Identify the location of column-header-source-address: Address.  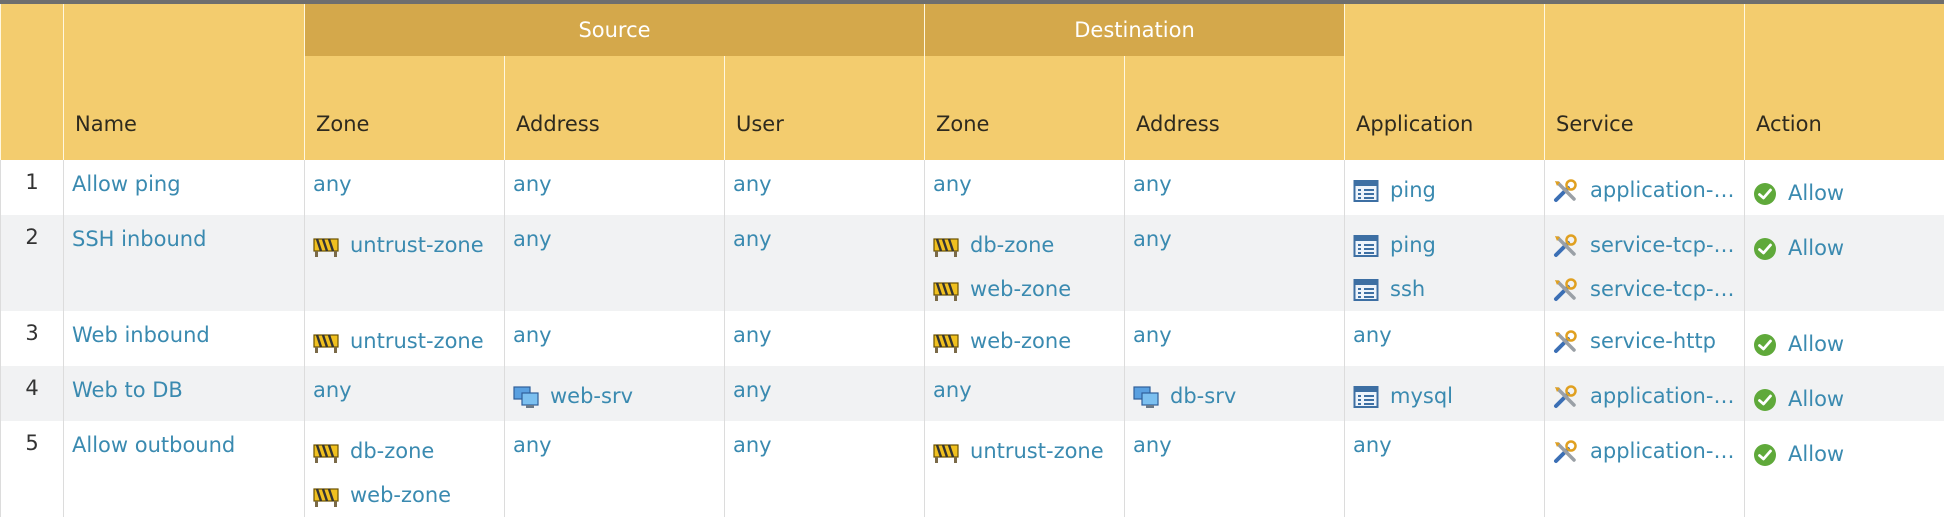
(615, 108).